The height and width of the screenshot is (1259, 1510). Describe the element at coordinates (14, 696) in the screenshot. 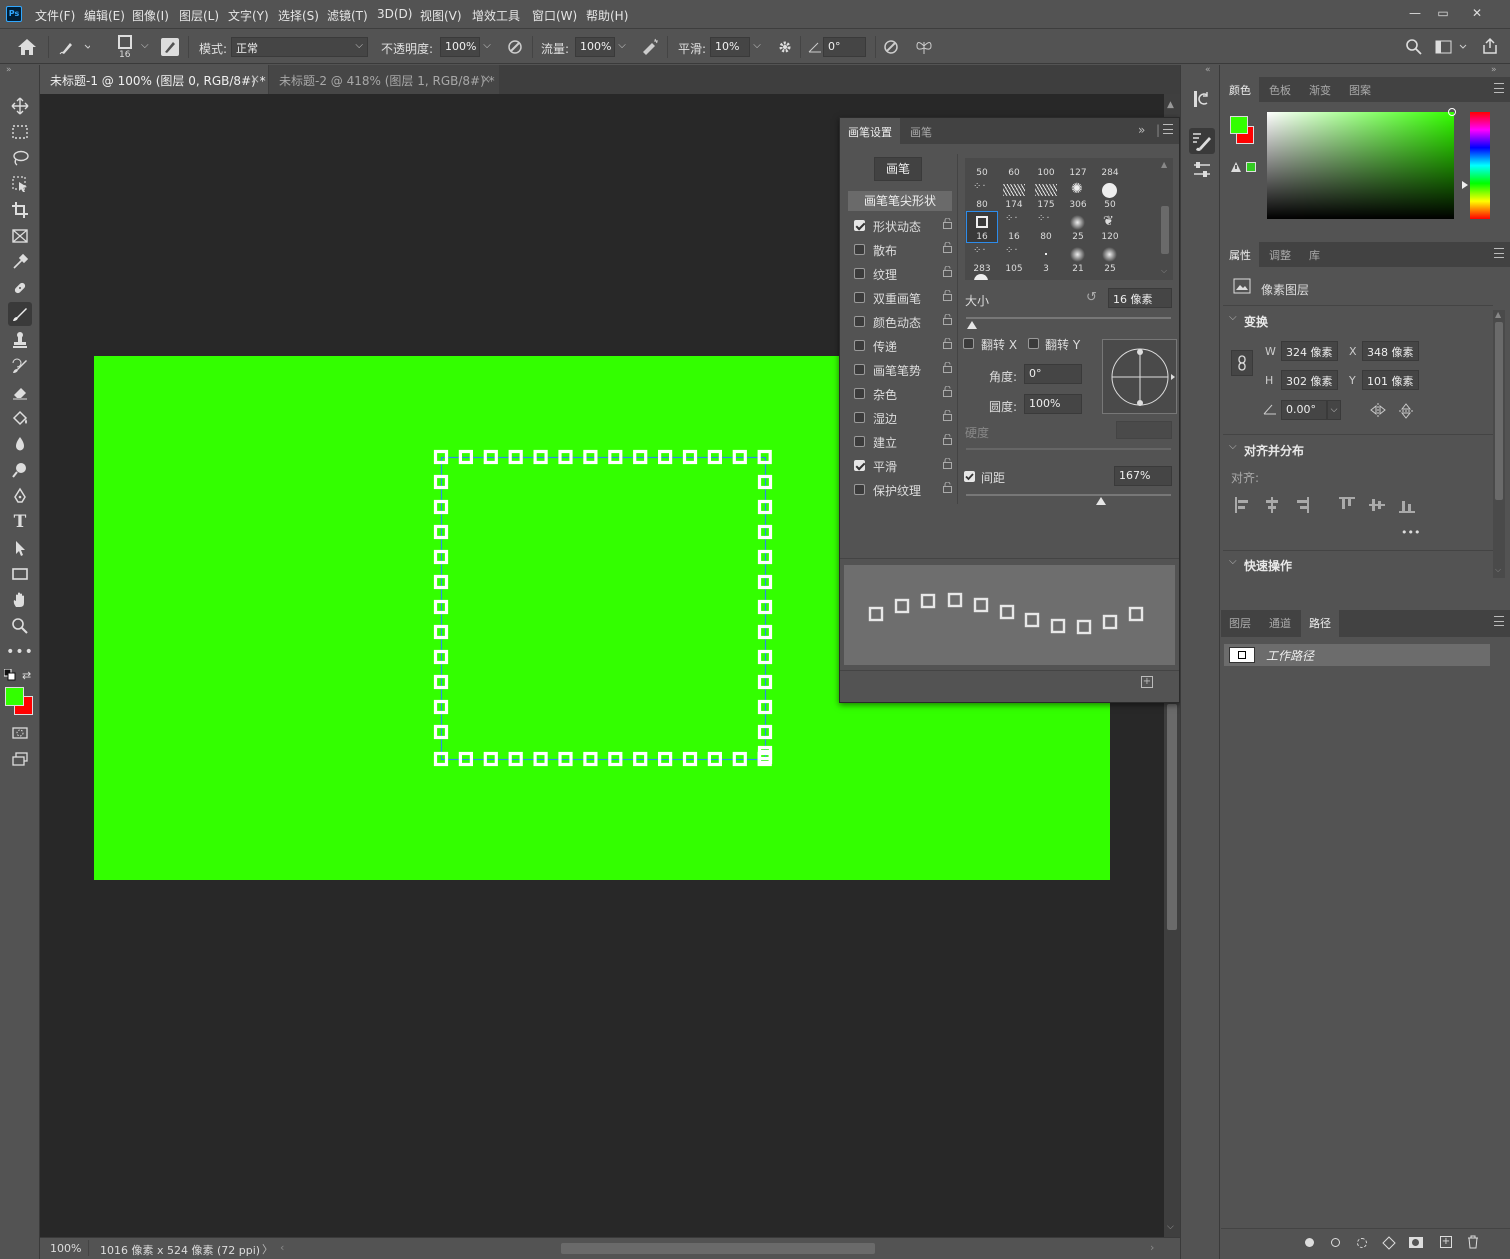

I see `foreground-color-swatch` at that location.